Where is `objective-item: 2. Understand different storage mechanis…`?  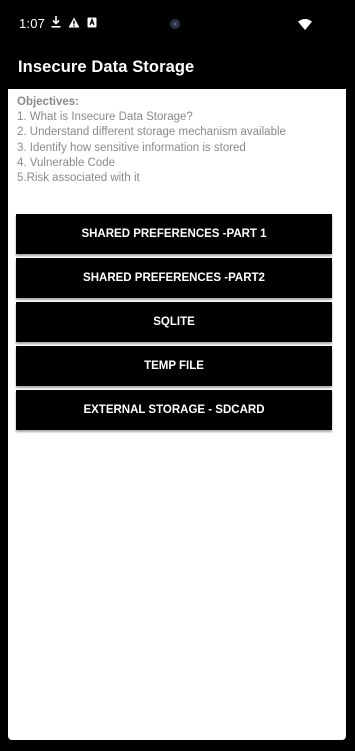
objective-item: 2. Understand different storage mechanis… is located at coordinates (151, 132).